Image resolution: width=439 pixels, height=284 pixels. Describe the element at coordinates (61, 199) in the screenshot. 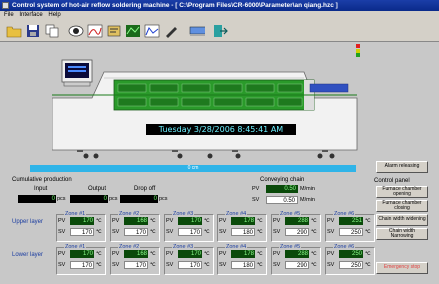

I see `input-unit: pcs` at that location.